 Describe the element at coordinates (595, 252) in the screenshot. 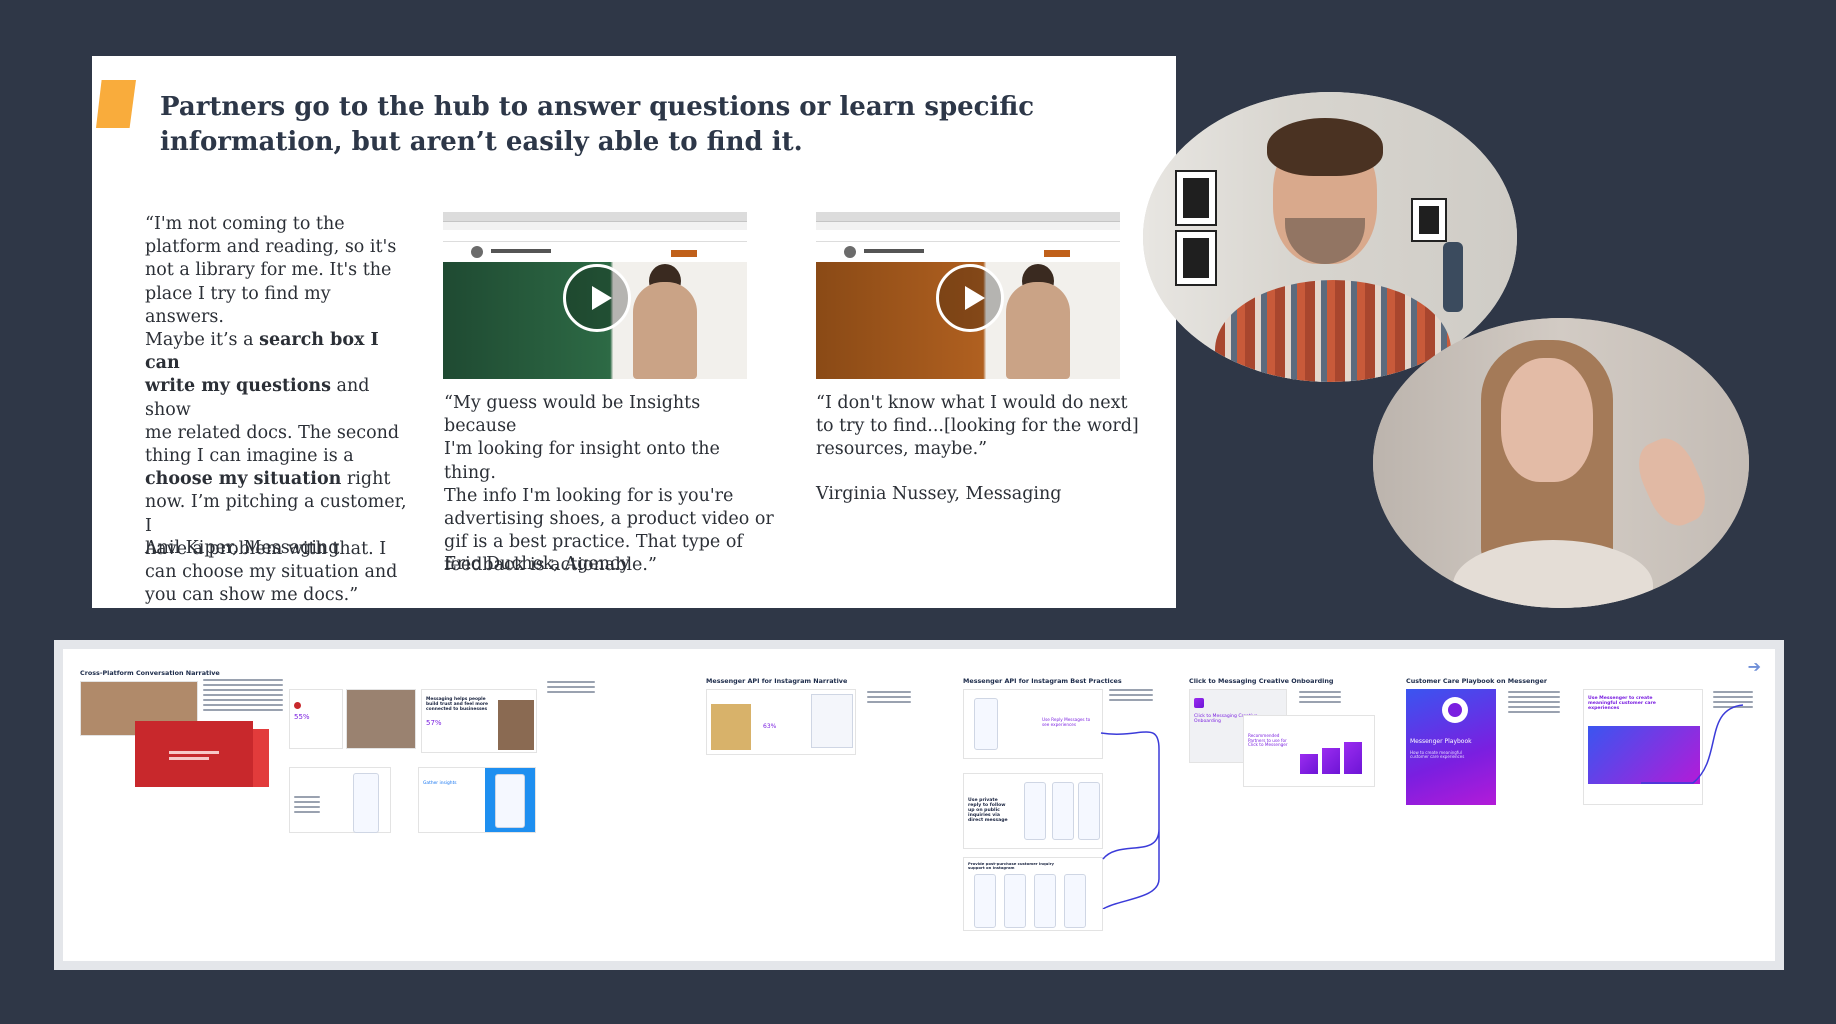

I see `welcome-banner` at that location.